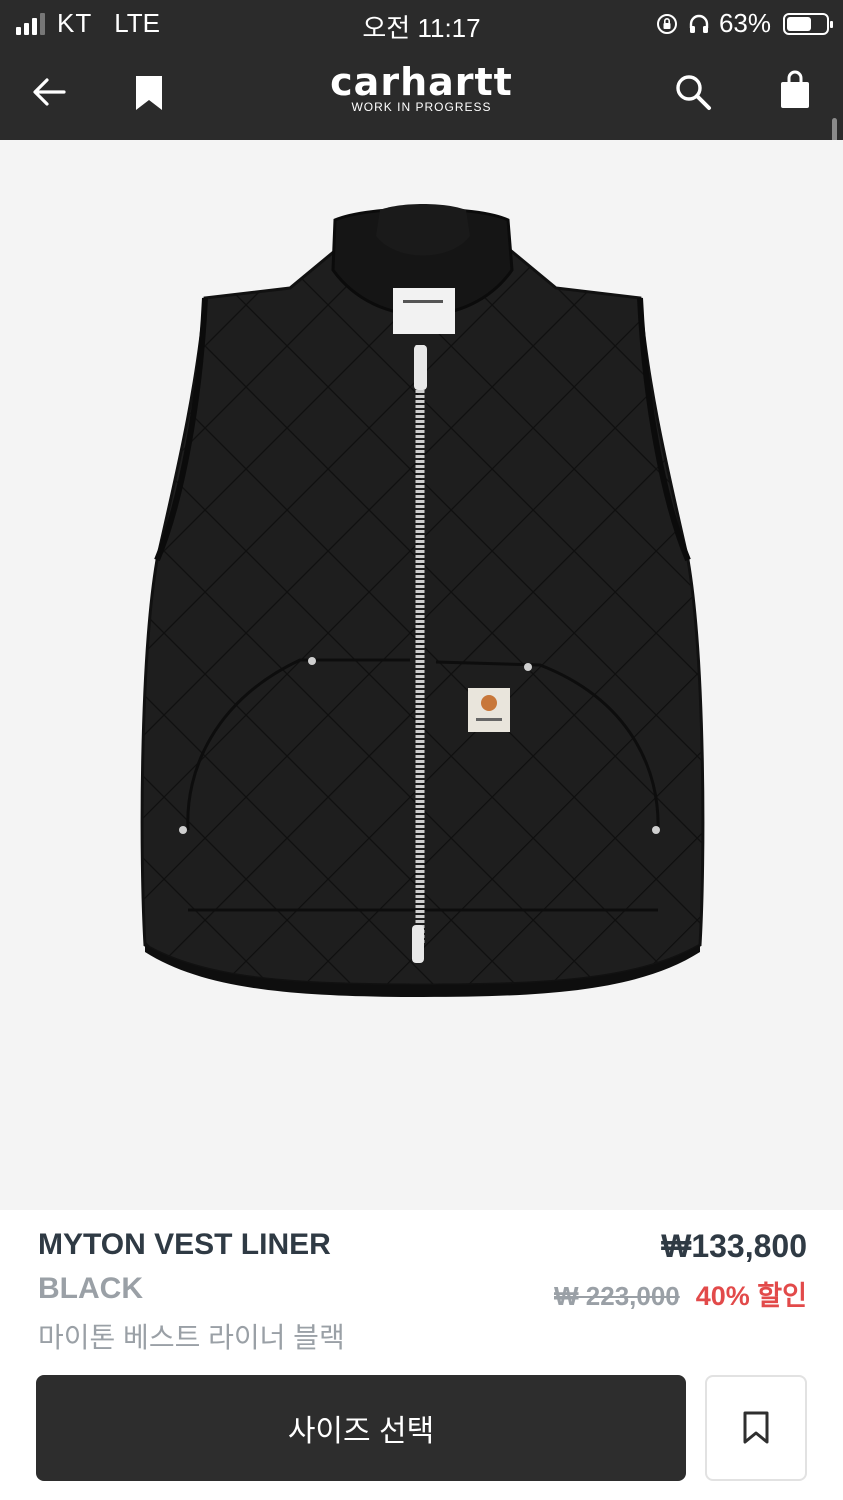 The width and height of the screenshot is (843, 1500). Describe the element at coordinates (693, 92) in the screenshot. I see `search-icon` at that location.